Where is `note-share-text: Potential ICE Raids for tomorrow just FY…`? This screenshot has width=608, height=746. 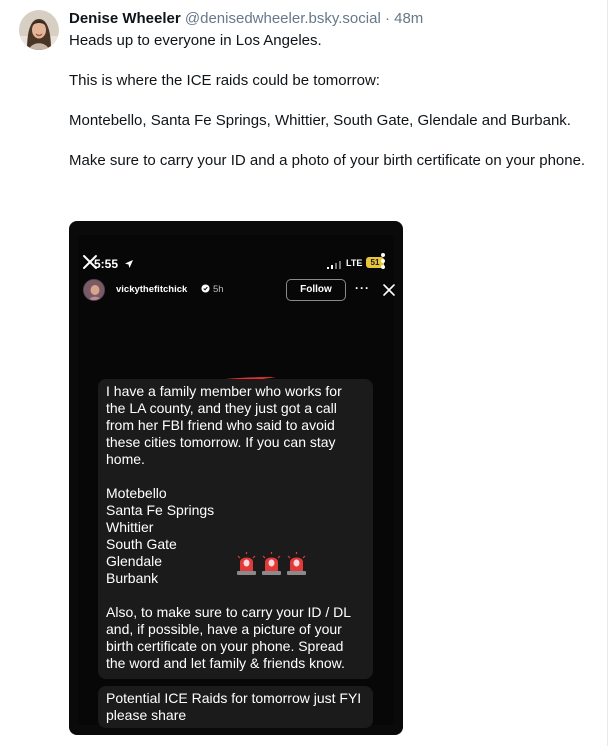 note-share-text: Potential ICE Raids for tomorrow just FY… is located at coordinates (234, 706).